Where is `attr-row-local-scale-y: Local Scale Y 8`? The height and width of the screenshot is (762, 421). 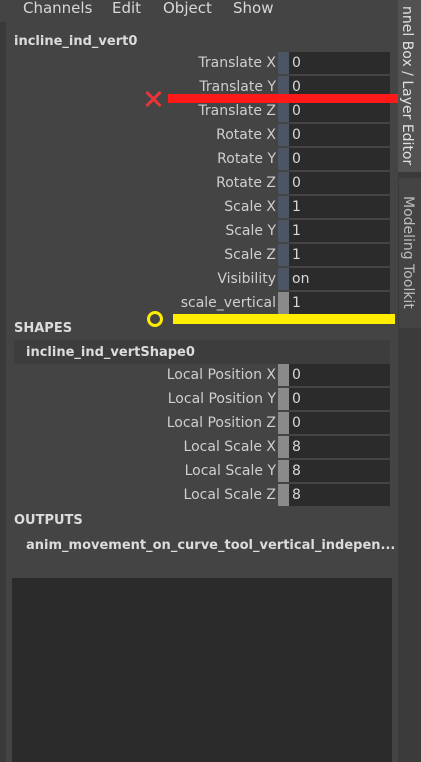 attr-row-local-scale-y: Local Scale Y 8 is located at coordinates (202, 471).